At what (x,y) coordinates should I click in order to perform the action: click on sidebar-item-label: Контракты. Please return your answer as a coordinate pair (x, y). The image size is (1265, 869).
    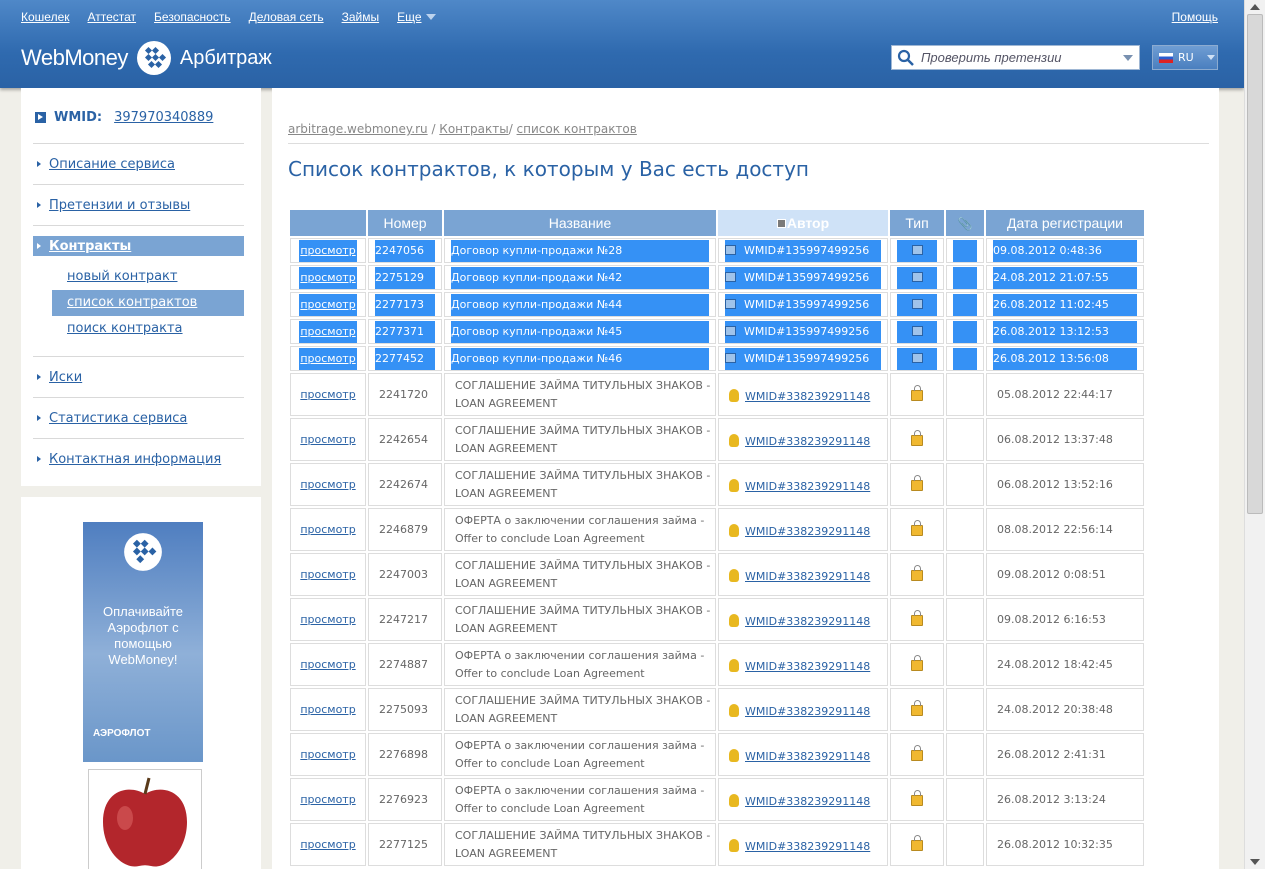
    Looking at the image, I should click on (90, 246).